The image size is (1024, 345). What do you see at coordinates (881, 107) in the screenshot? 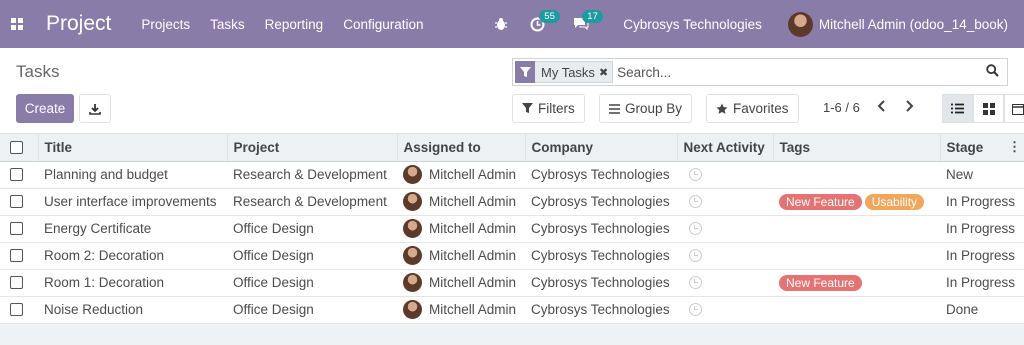
I see `pager-previous-icon` at bounding box center [881, 107].